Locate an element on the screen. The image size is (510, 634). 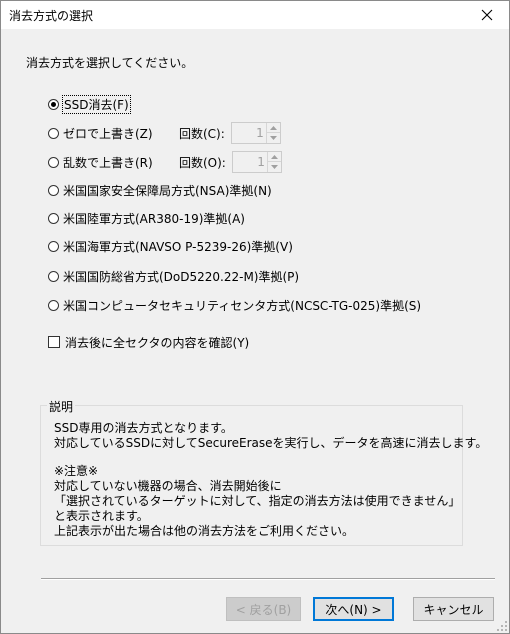
radio-navy is located at coordinates (53, 246).